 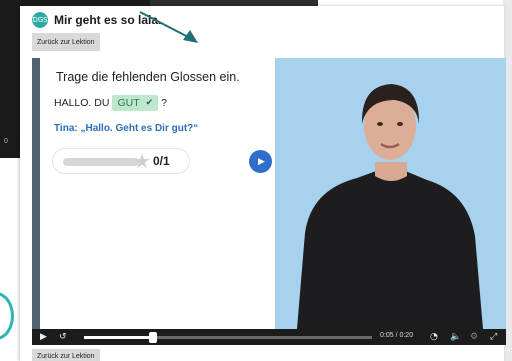 I want to click on speed-icon: ◔, so click(x=434, y=337).